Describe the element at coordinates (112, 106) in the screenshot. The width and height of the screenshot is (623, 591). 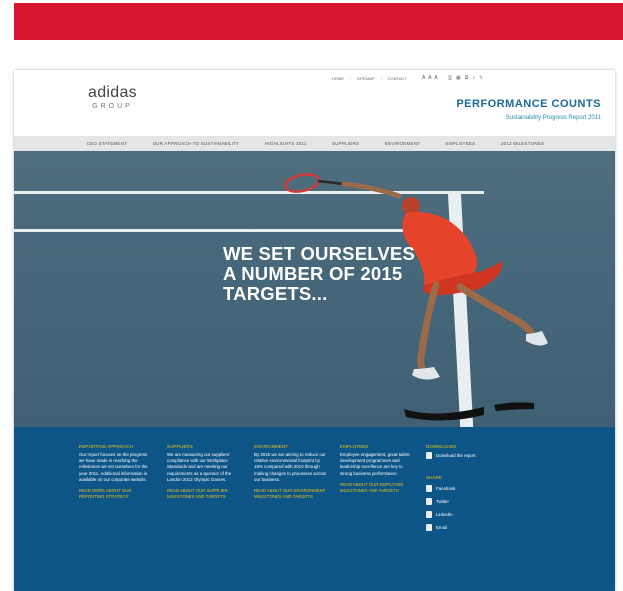
I see `logo-subtext: GROUP` at that location.